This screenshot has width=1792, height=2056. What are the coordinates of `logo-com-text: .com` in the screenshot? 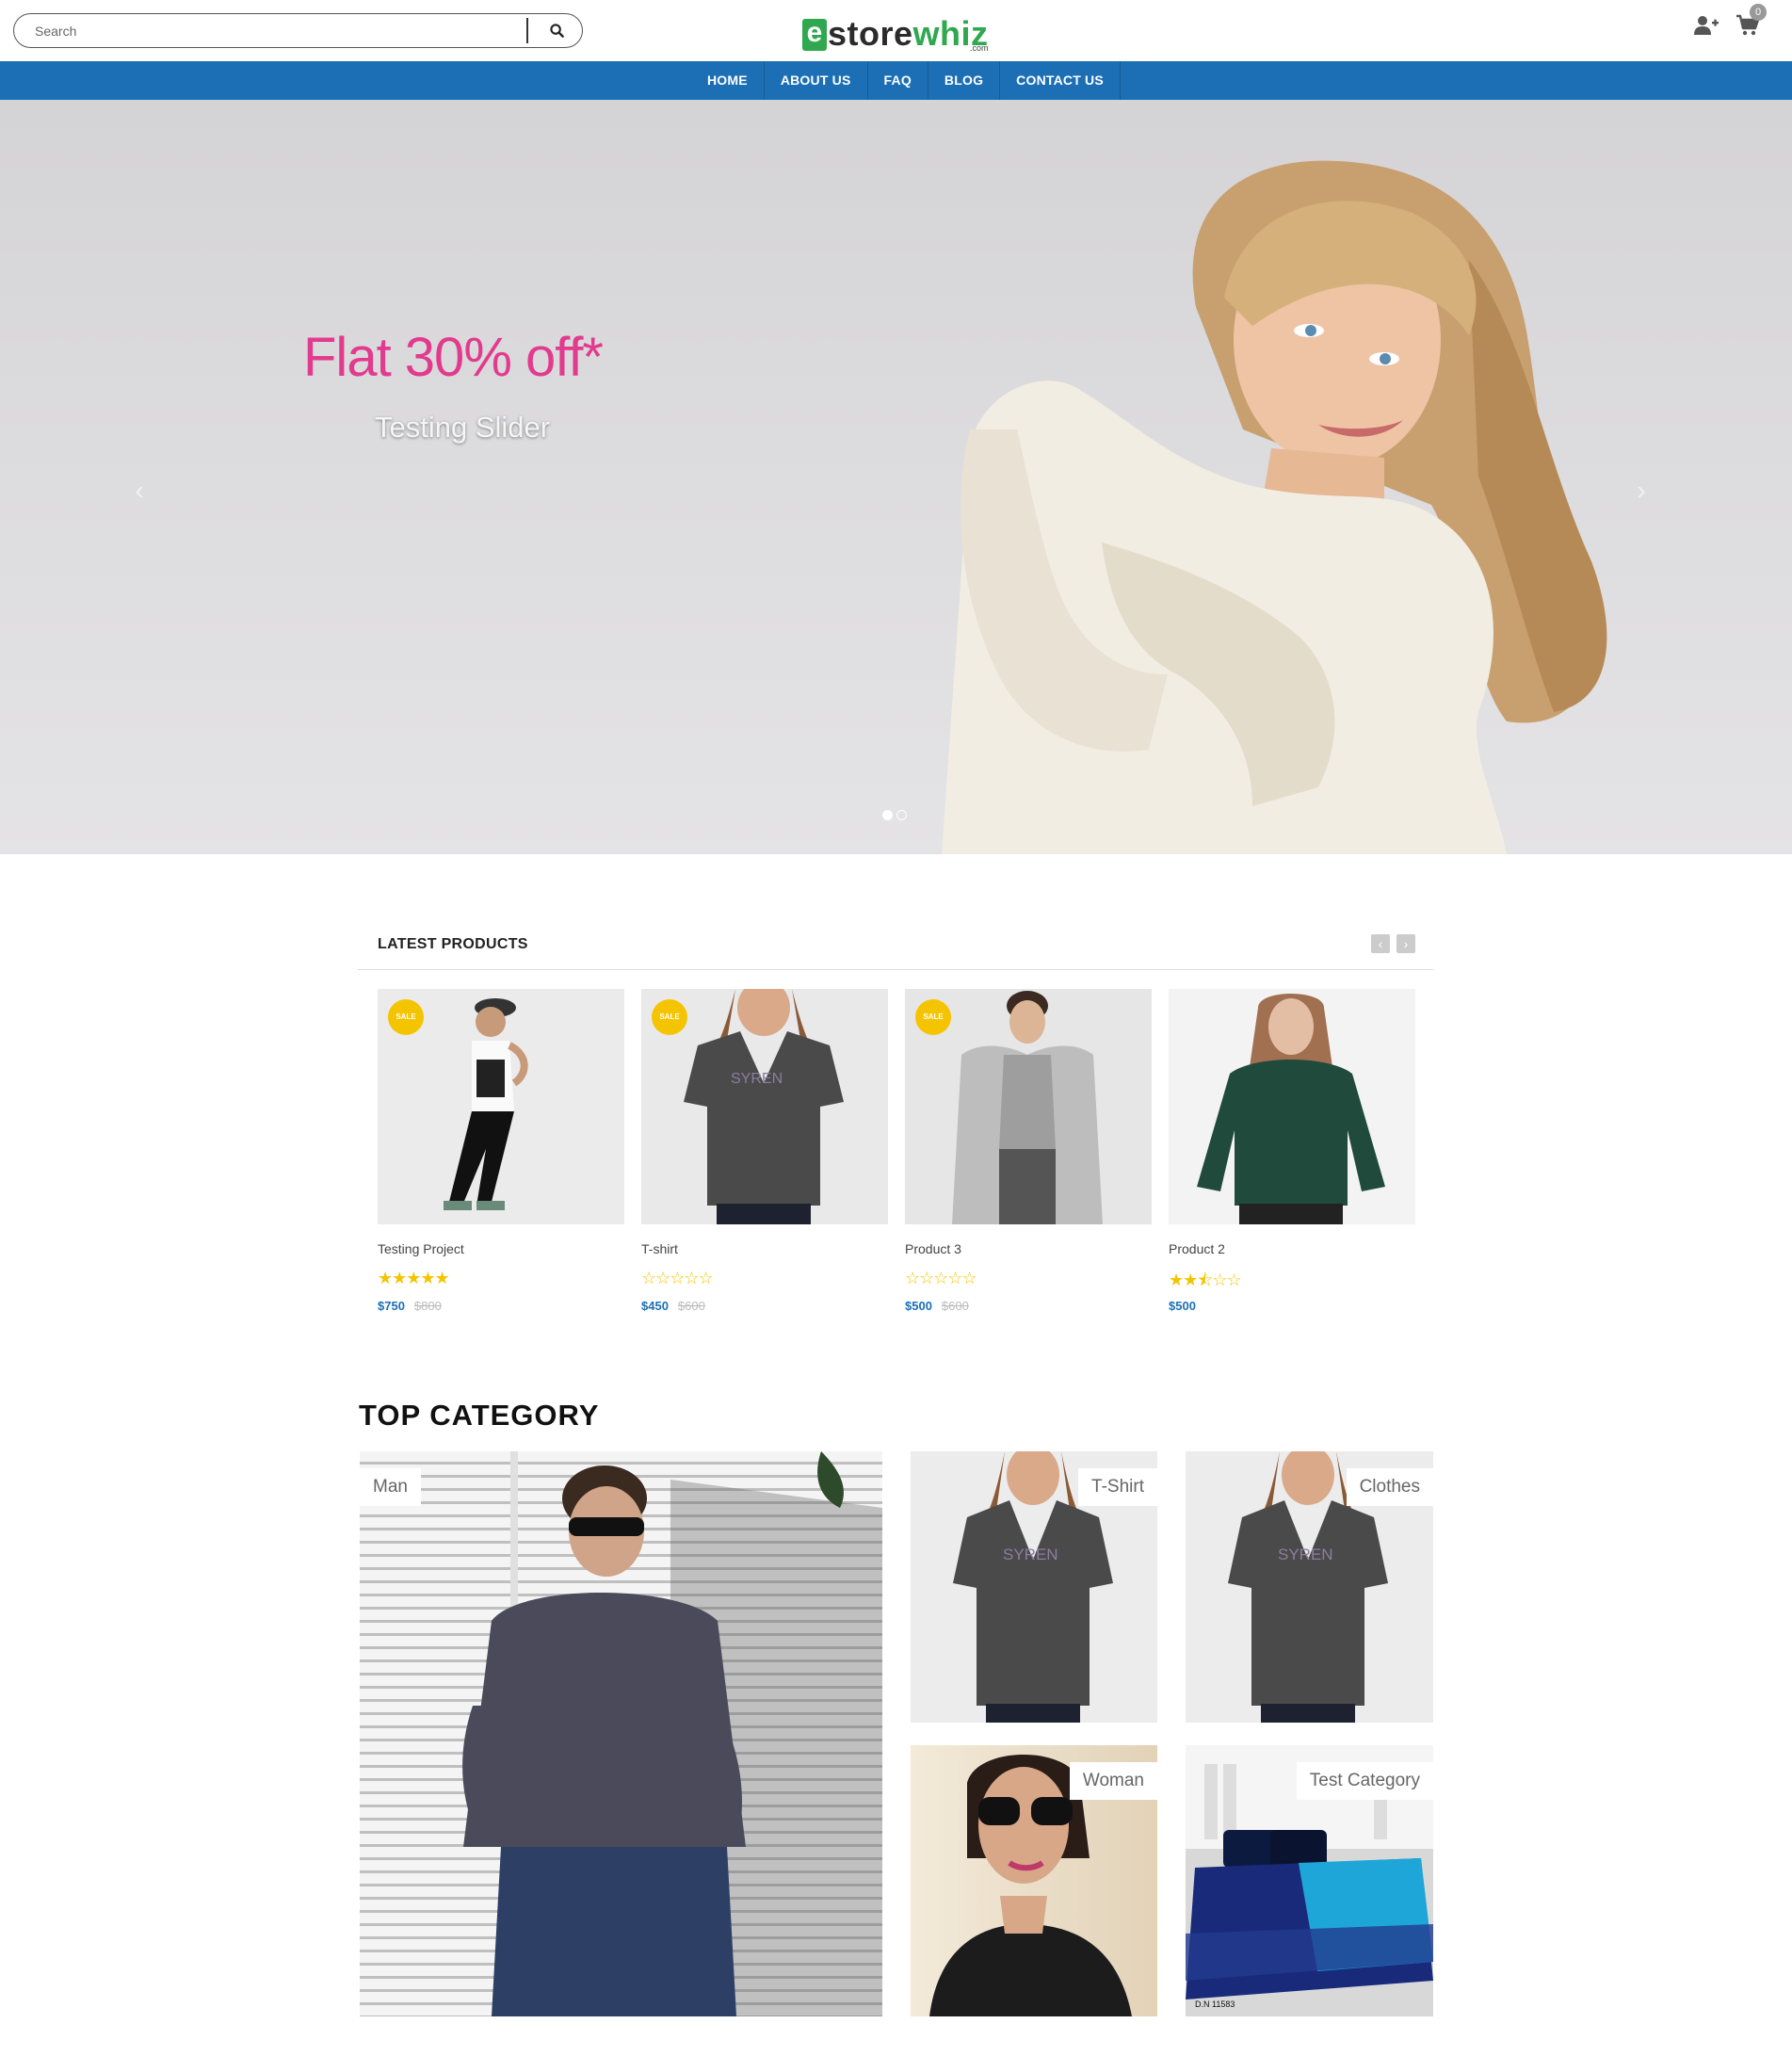 It's located at (979, 48).